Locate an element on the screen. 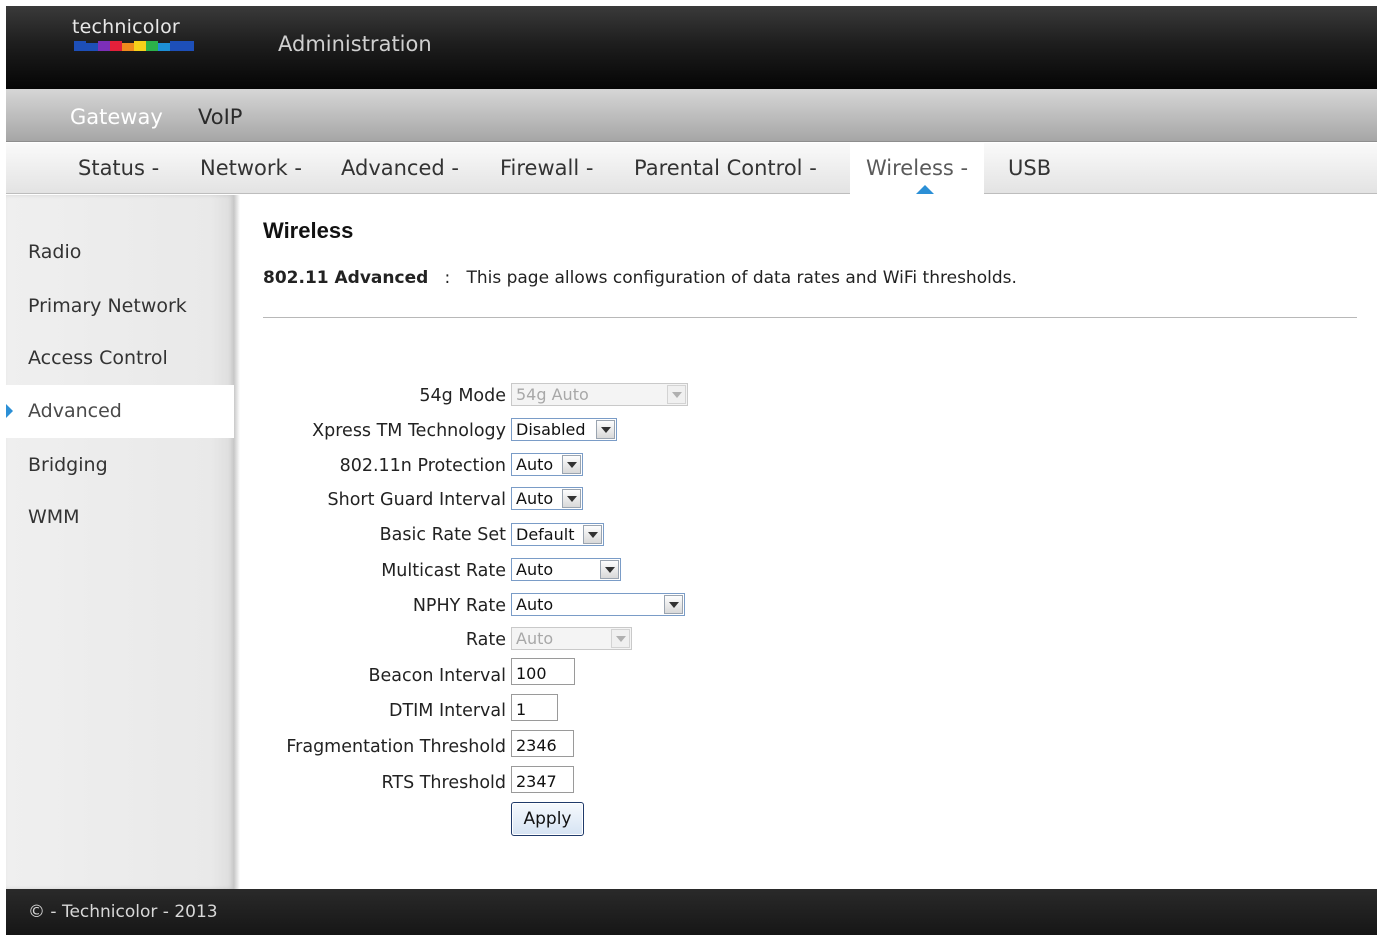  select-multicast: Auto is located at coordinates (566, 569).